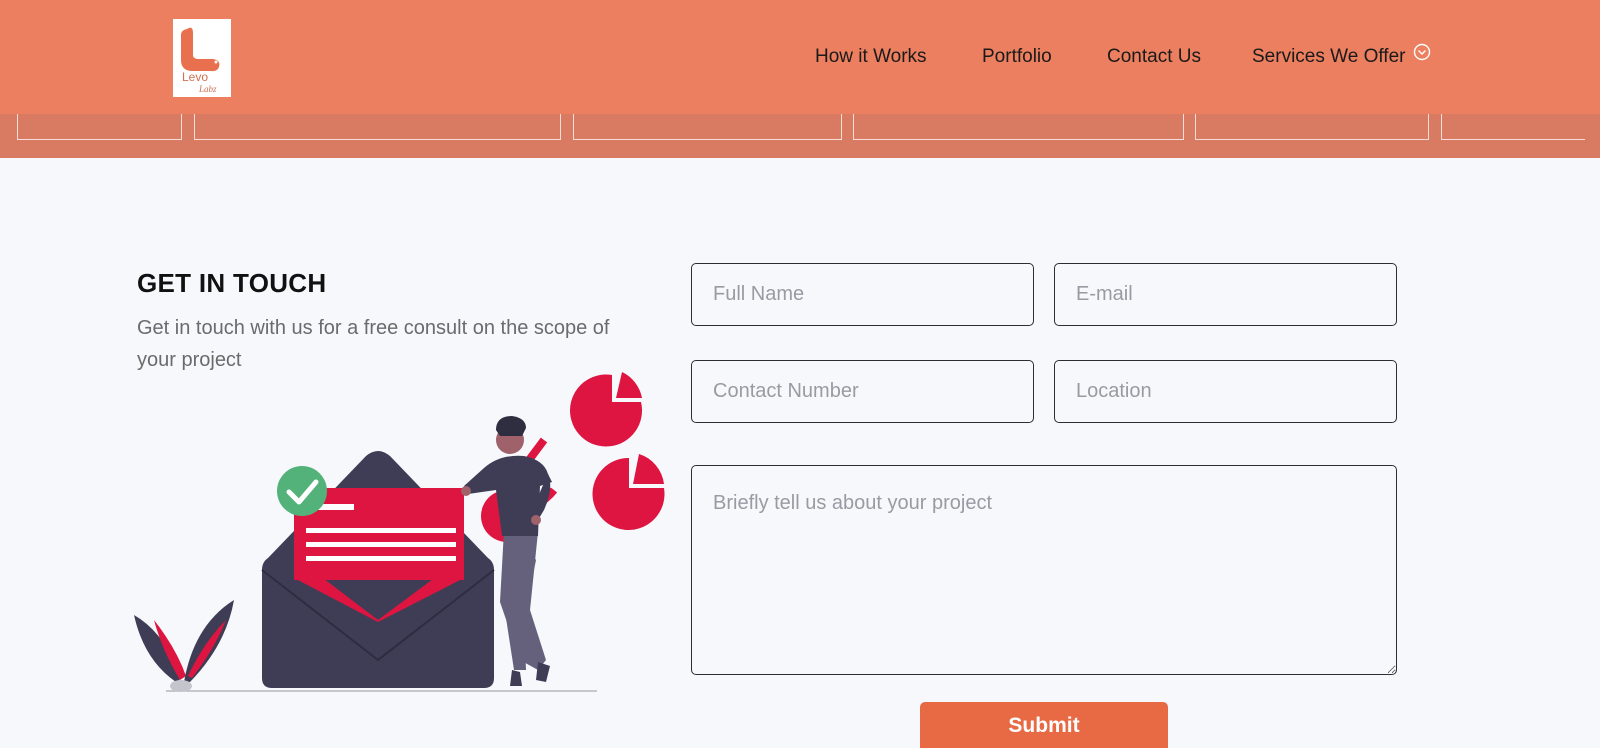 The image size is (1600, 748). Describe the element at coordinates (871, 57) in the screenshot. I see `nav-how-it-works: How it Works` at that location.